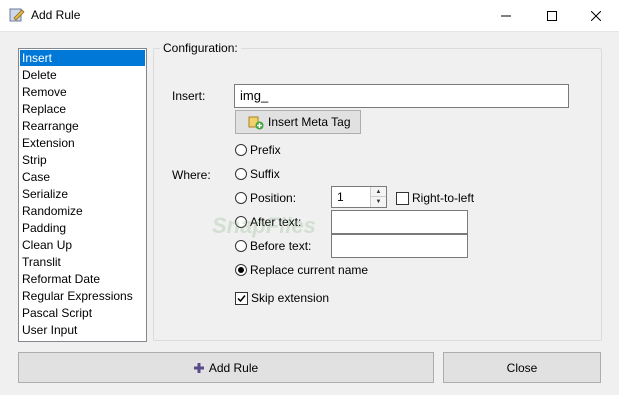  Describe the element at coordinates (265, 174) in the screenshot. I see `radio-suffix-label: Suffix` at that location.